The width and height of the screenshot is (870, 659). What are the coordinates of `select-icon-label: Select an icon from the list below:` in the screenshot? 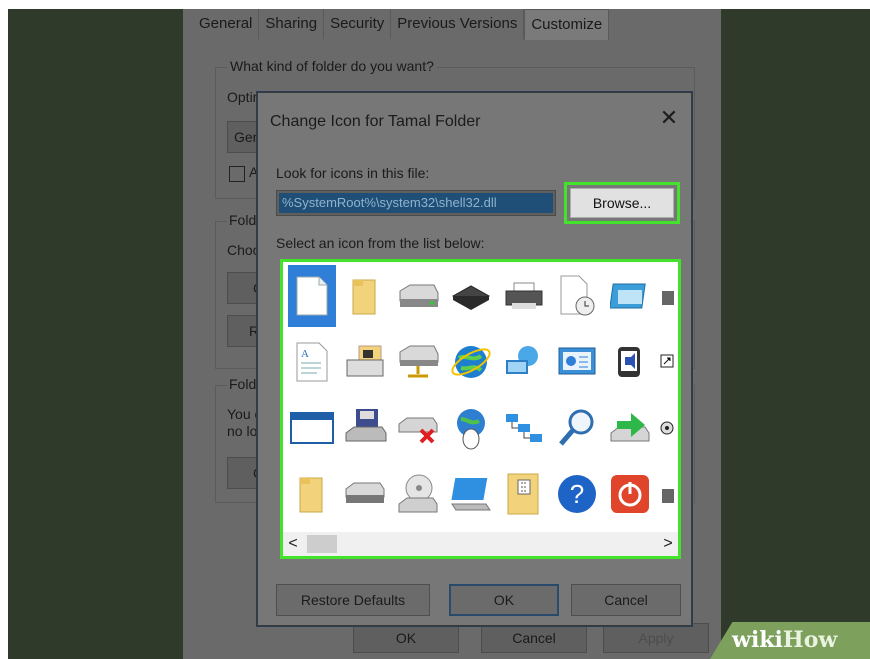 It's located at (380, 243).